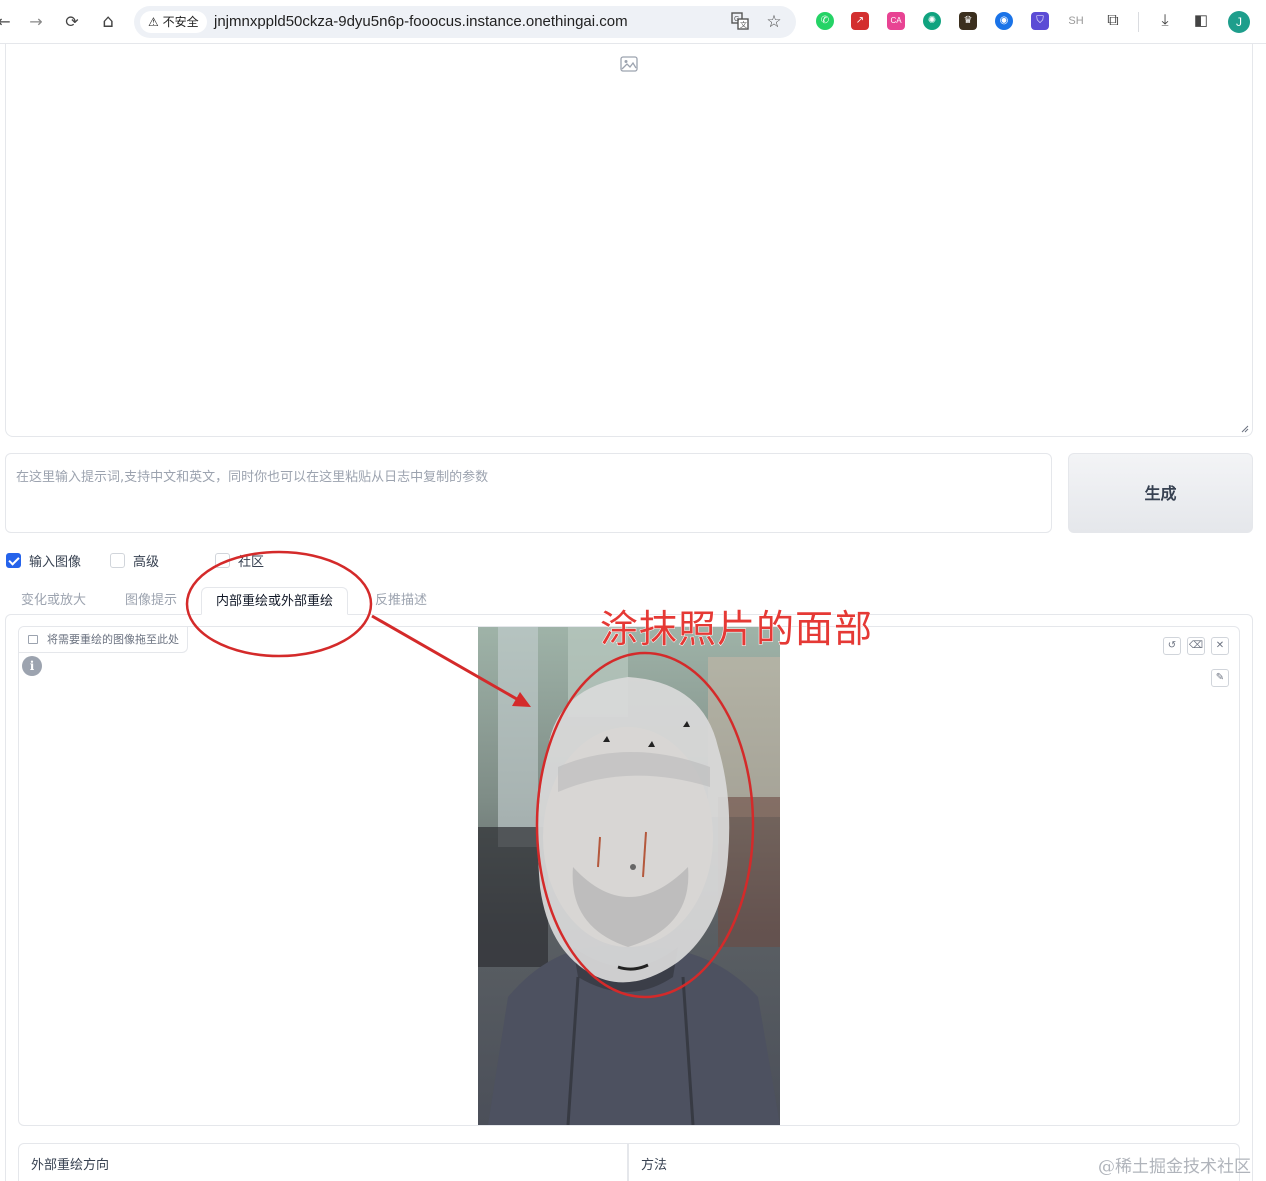  What do you see at coordinates (151, 605) in the screenshot?
I see `tab-image-prompt: 图像提示` at bounding box center [151, 605].